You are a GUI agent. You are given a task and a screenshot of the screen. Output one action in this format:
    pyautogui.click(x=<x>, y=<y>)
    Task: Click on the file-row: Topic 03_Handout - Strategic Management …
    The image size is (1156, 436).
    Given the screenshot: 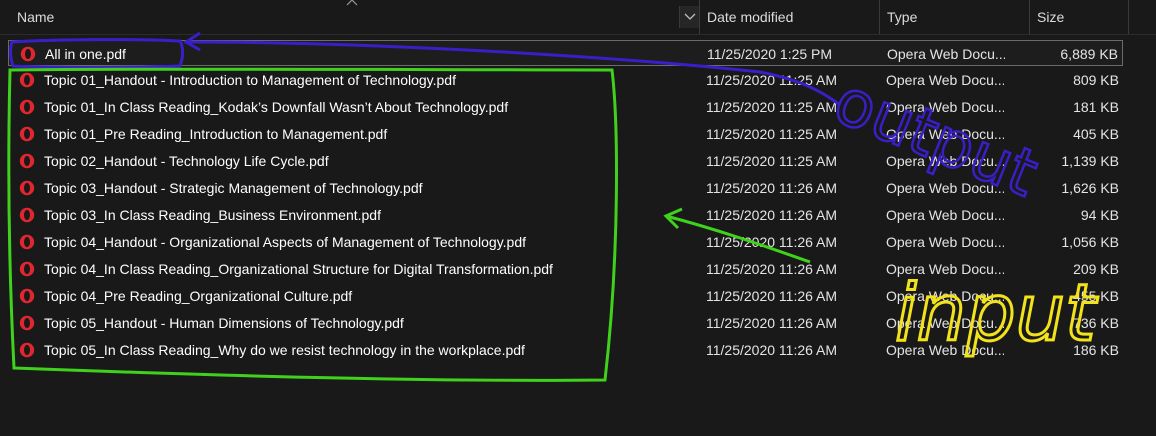 What is the action you would take?
    pyautogui.click(x=565, y=188)
    